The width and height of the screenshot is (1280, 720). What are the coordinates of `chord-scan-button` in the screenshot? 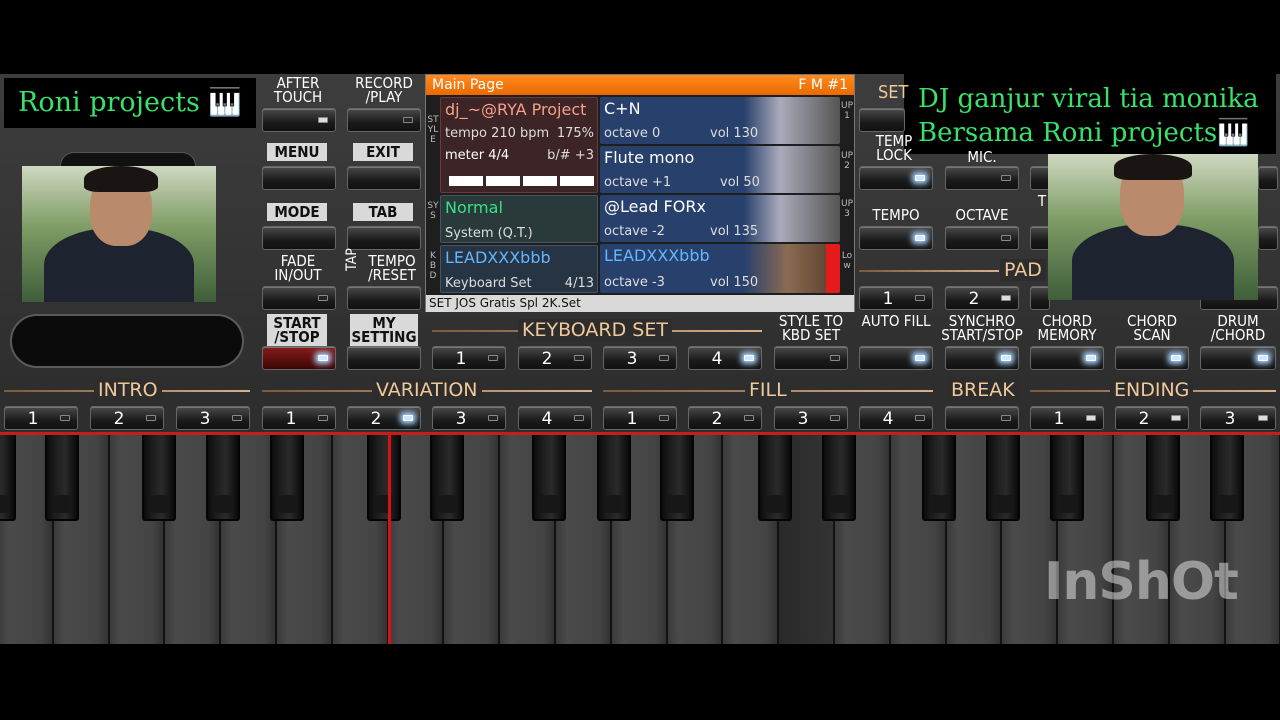 It's located at (1152, 358).